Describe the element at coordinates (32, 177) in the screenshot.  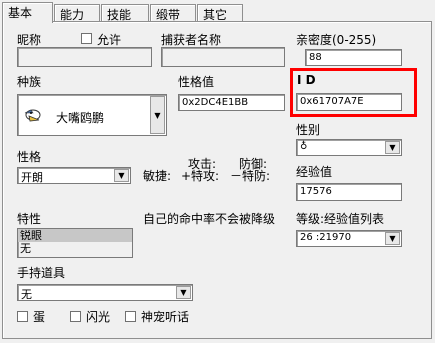
I see `nature-value: 开朗` at that location.